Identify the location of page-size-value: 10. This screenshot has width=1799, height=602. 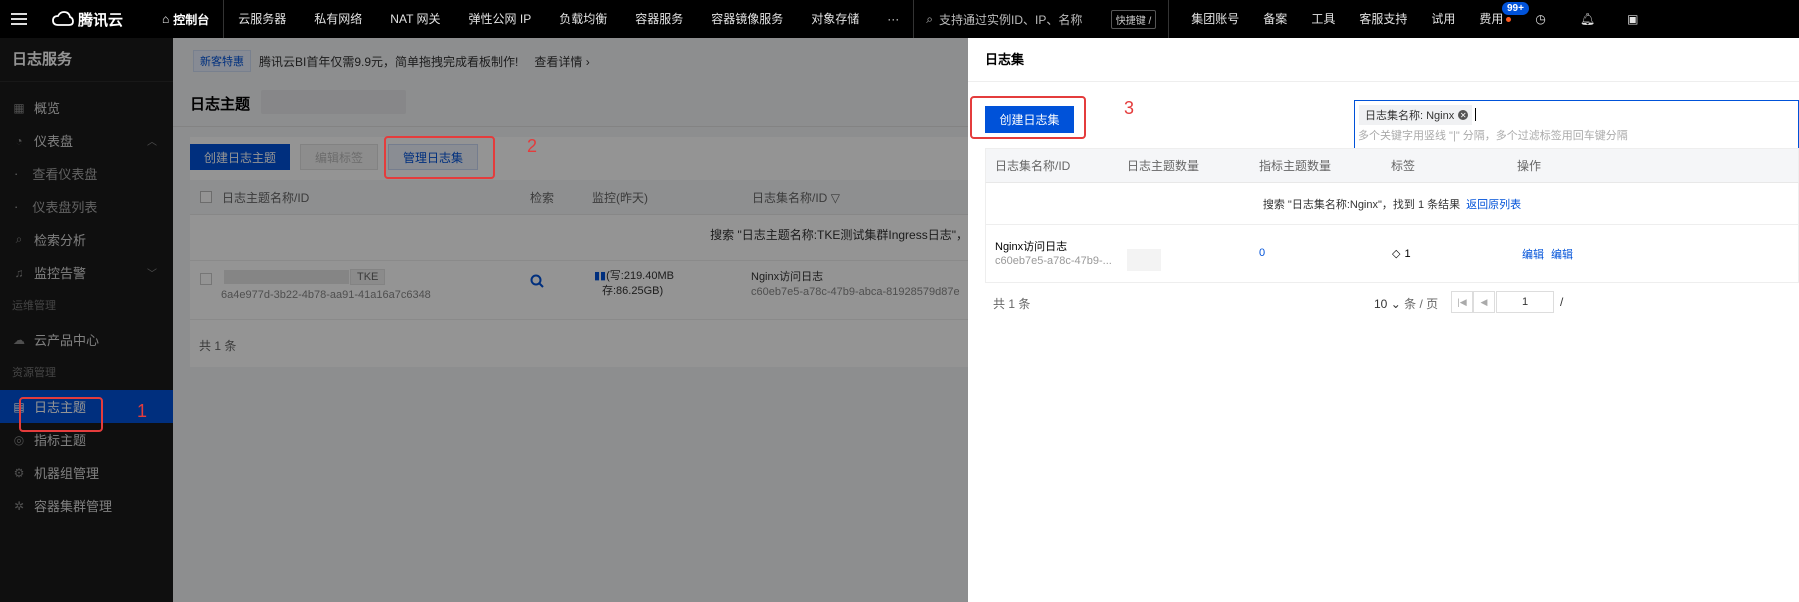
(1381, 304).